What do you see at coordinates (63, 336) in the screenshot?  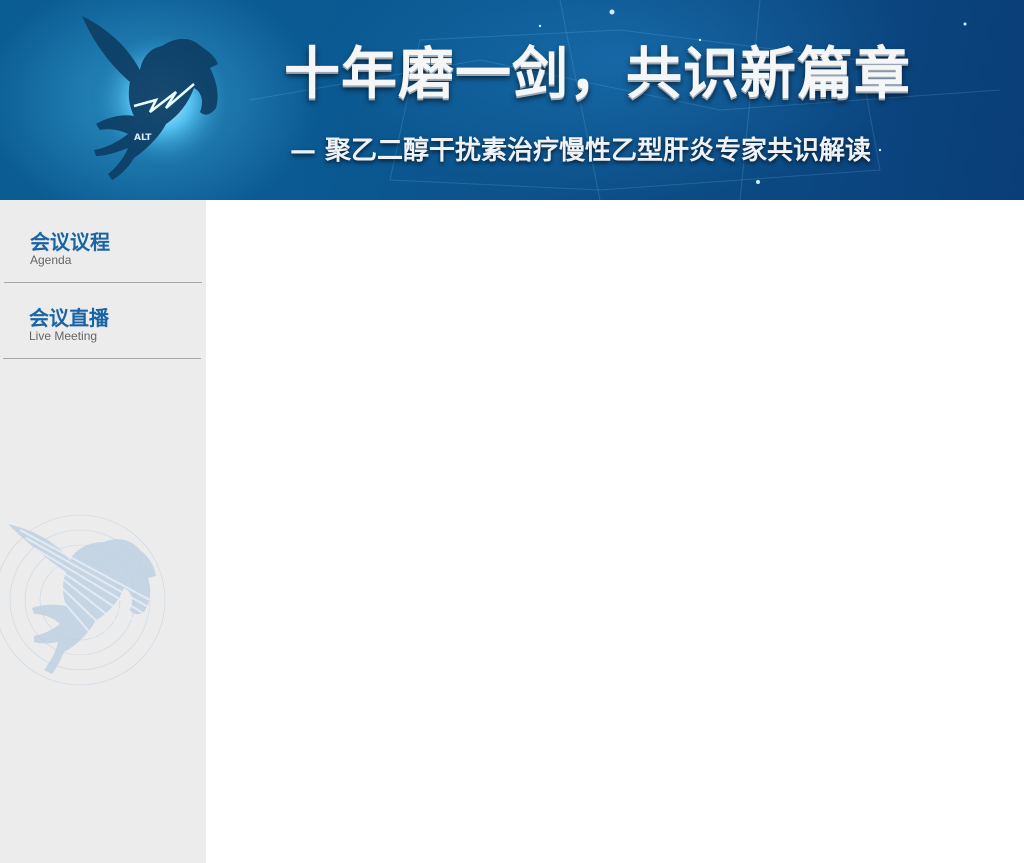 I see `sidebar-item-sublabel: Live Meeting` at bounding box center [63, 336].